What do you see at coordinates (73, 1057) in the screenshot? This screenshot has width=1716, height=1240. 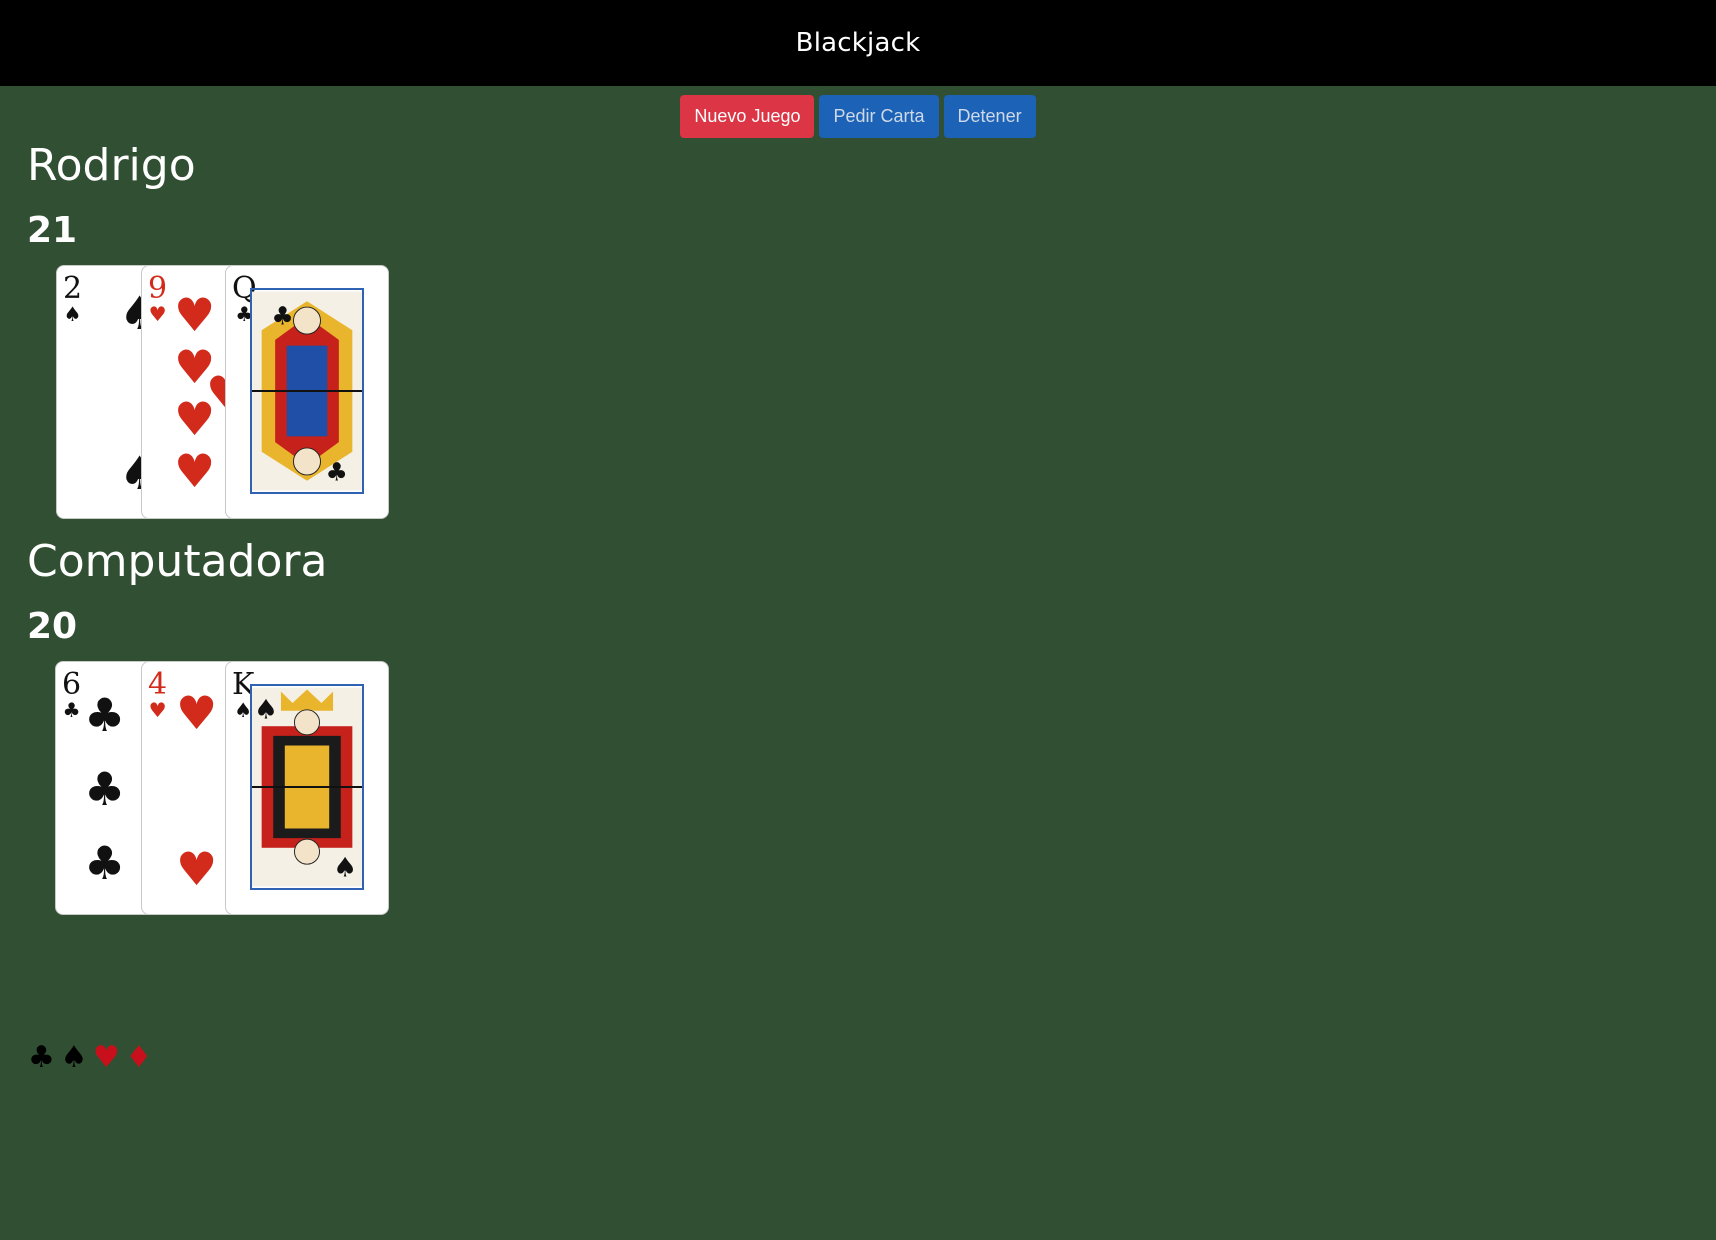 I see `spade-icon: ♠` at bounding box center [73, 1057].